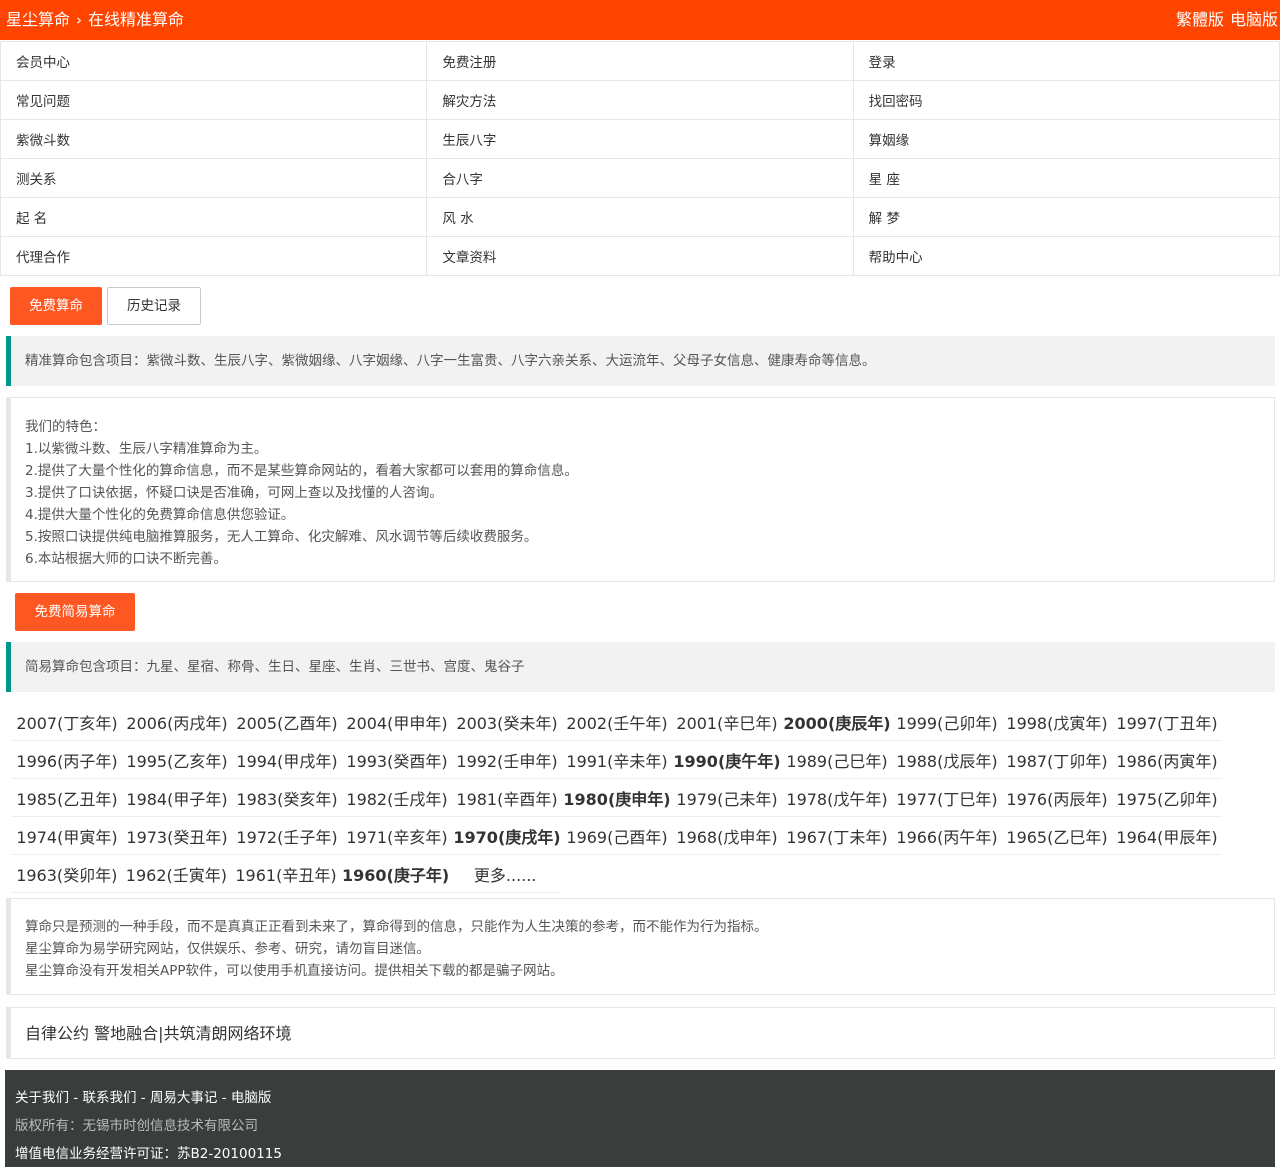 This screenshot has height=1167, width=1280. What do you see at coordinates (234, 493) in the screenshot?
I see `feature-item: 3.提供了口诀依据，怀疑口诀是否准确，可网上查以及找懂的人咨询。` at bounding box center [234, 493].